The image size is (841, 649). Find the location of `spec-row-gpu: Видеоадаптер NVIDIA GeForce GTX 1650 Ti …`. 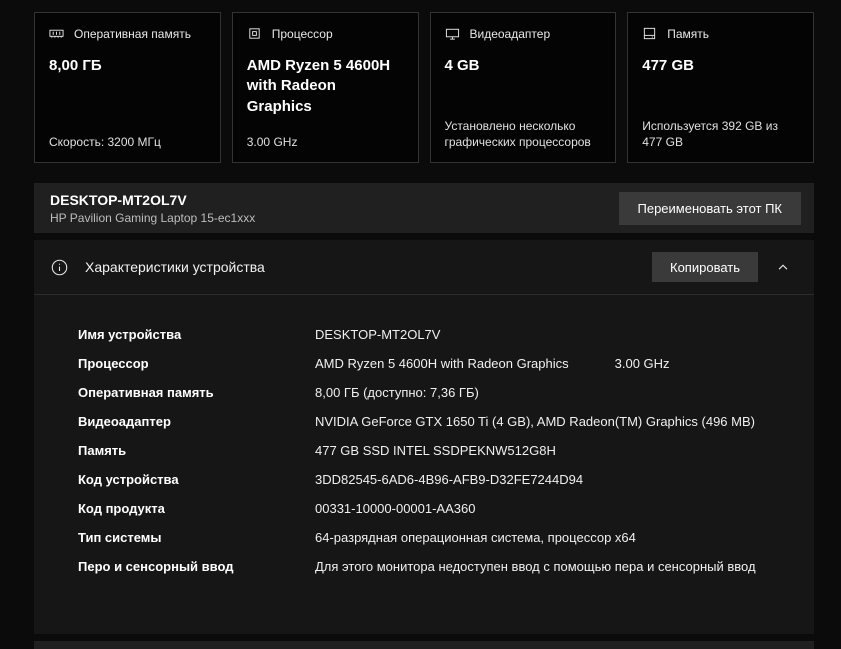

spec-row-gpu: Видеоадаптер NVIDIA GeForce GTX 1650 Ti … is located at coordinates (427, 422).